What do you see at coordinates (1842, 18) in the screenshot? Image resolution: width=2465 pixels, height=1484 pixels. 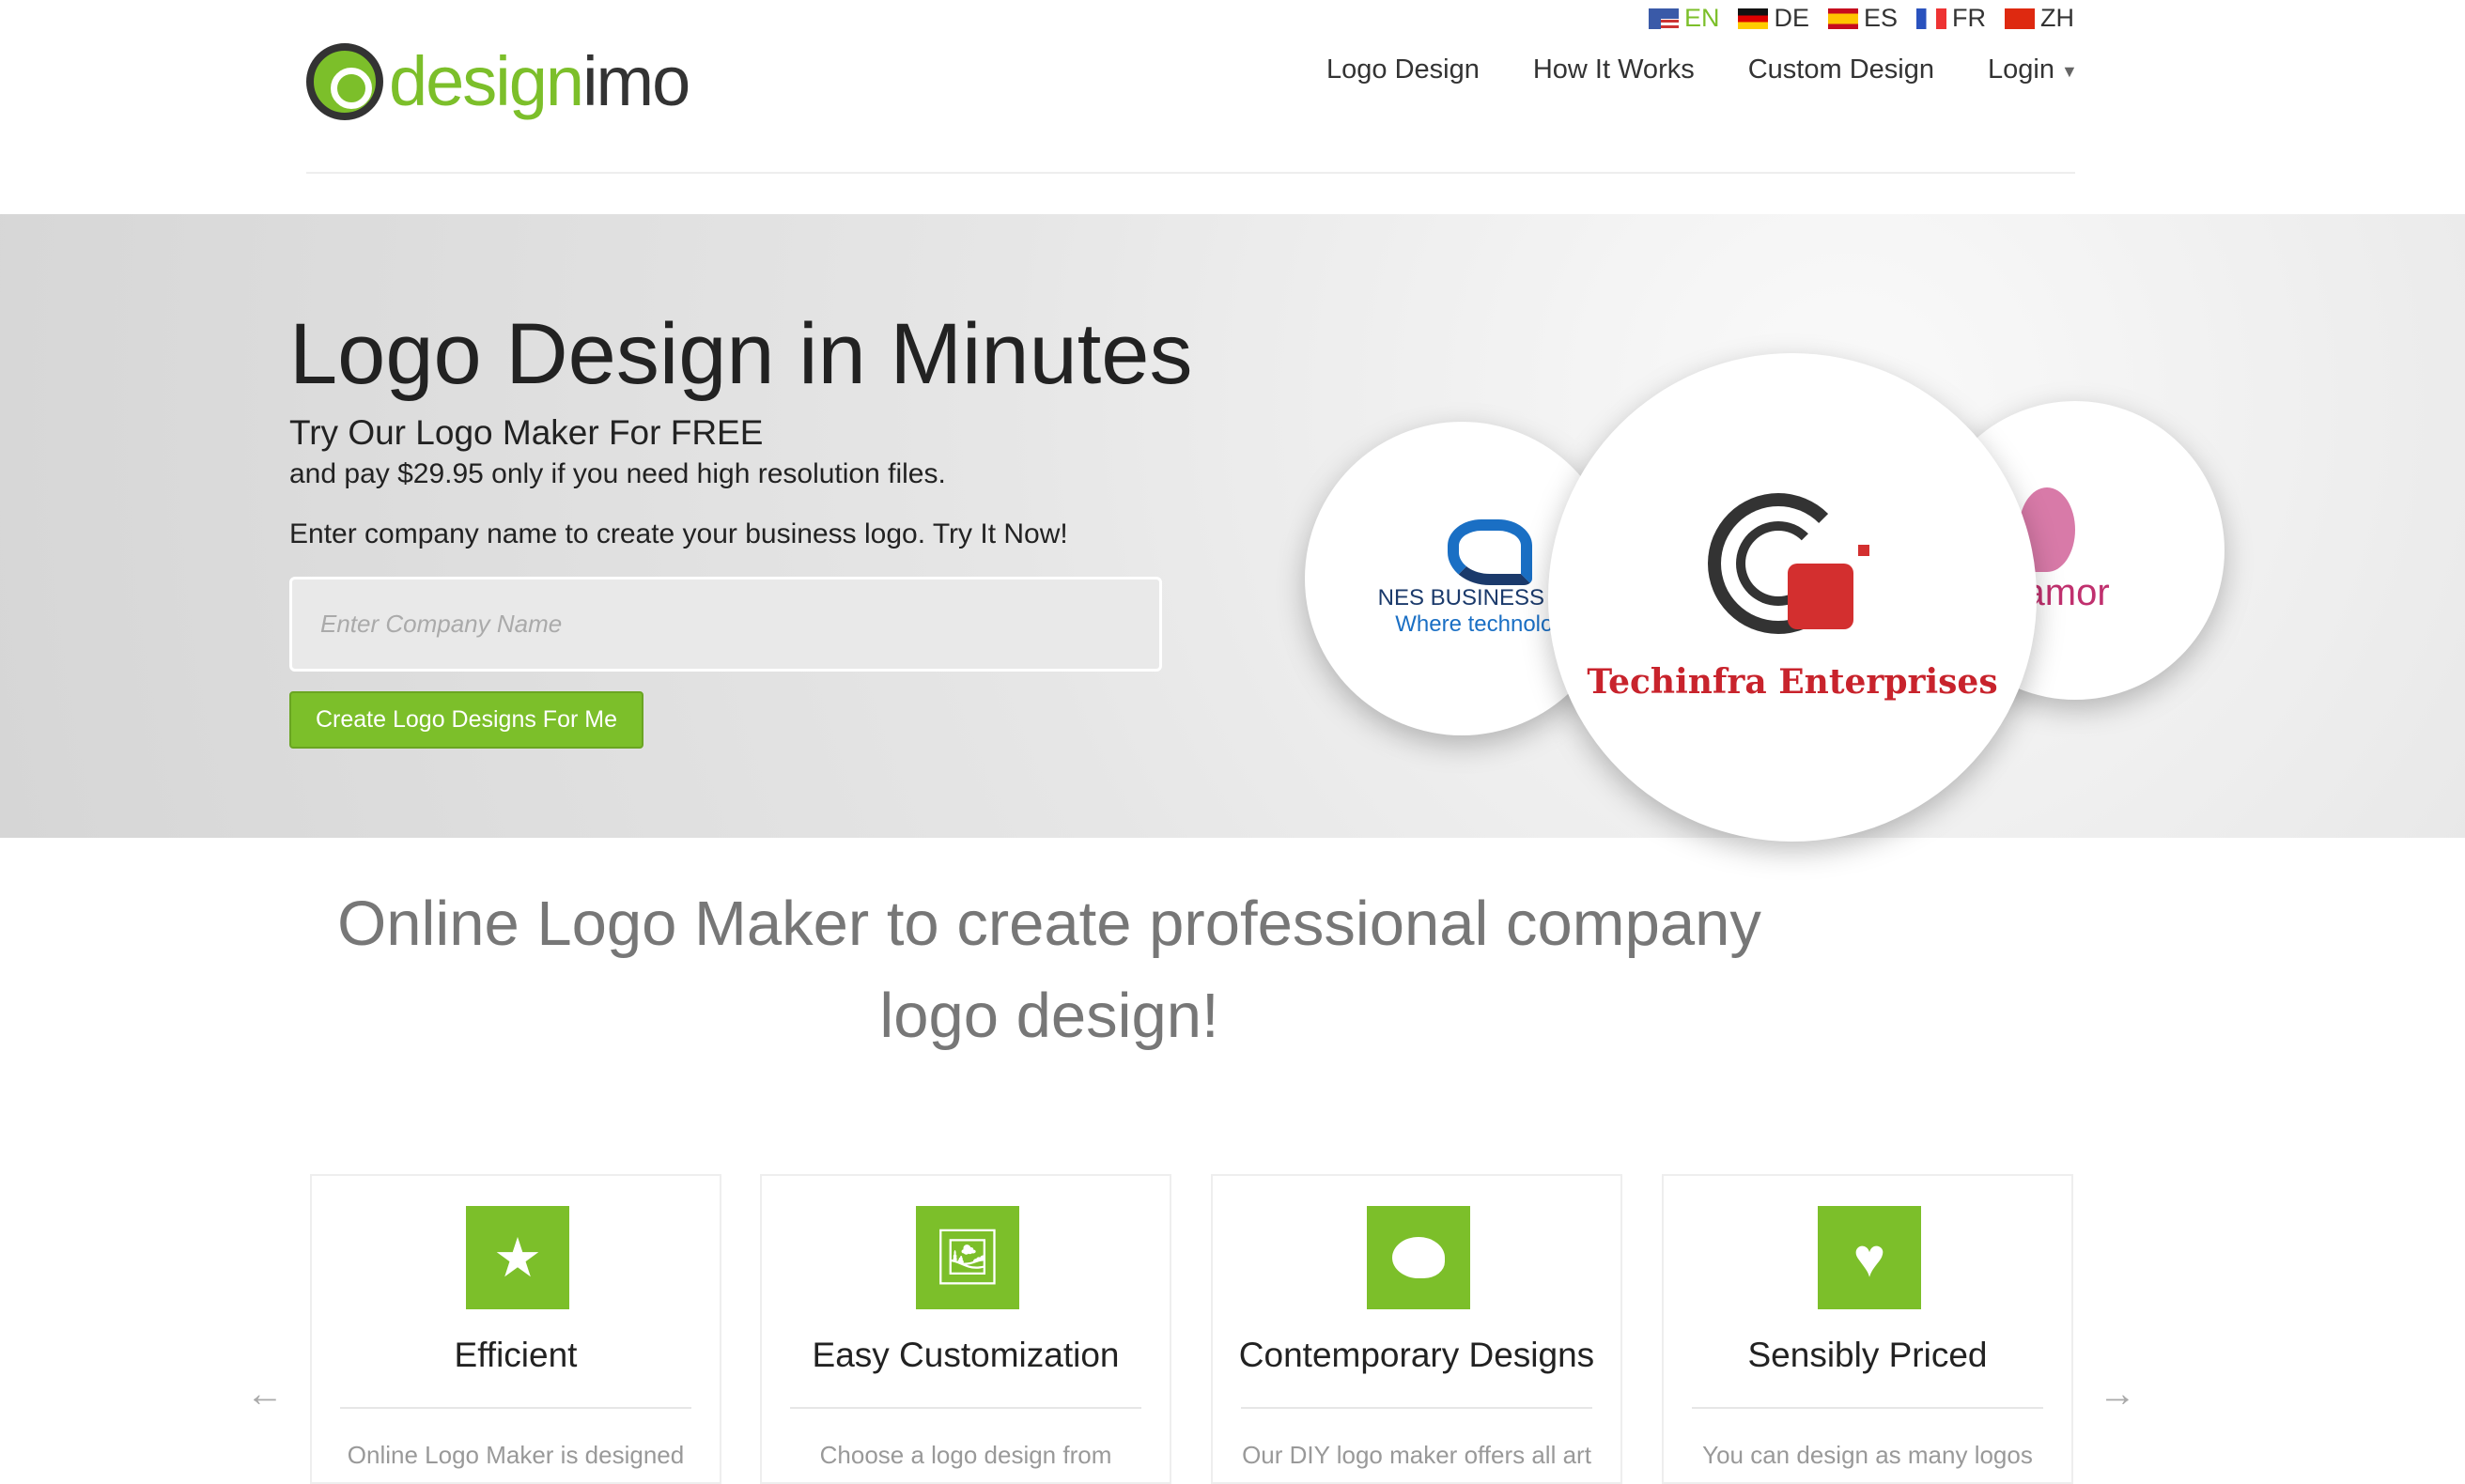 I see `spanish-flag-icon` at bounding box center [1842, 18].